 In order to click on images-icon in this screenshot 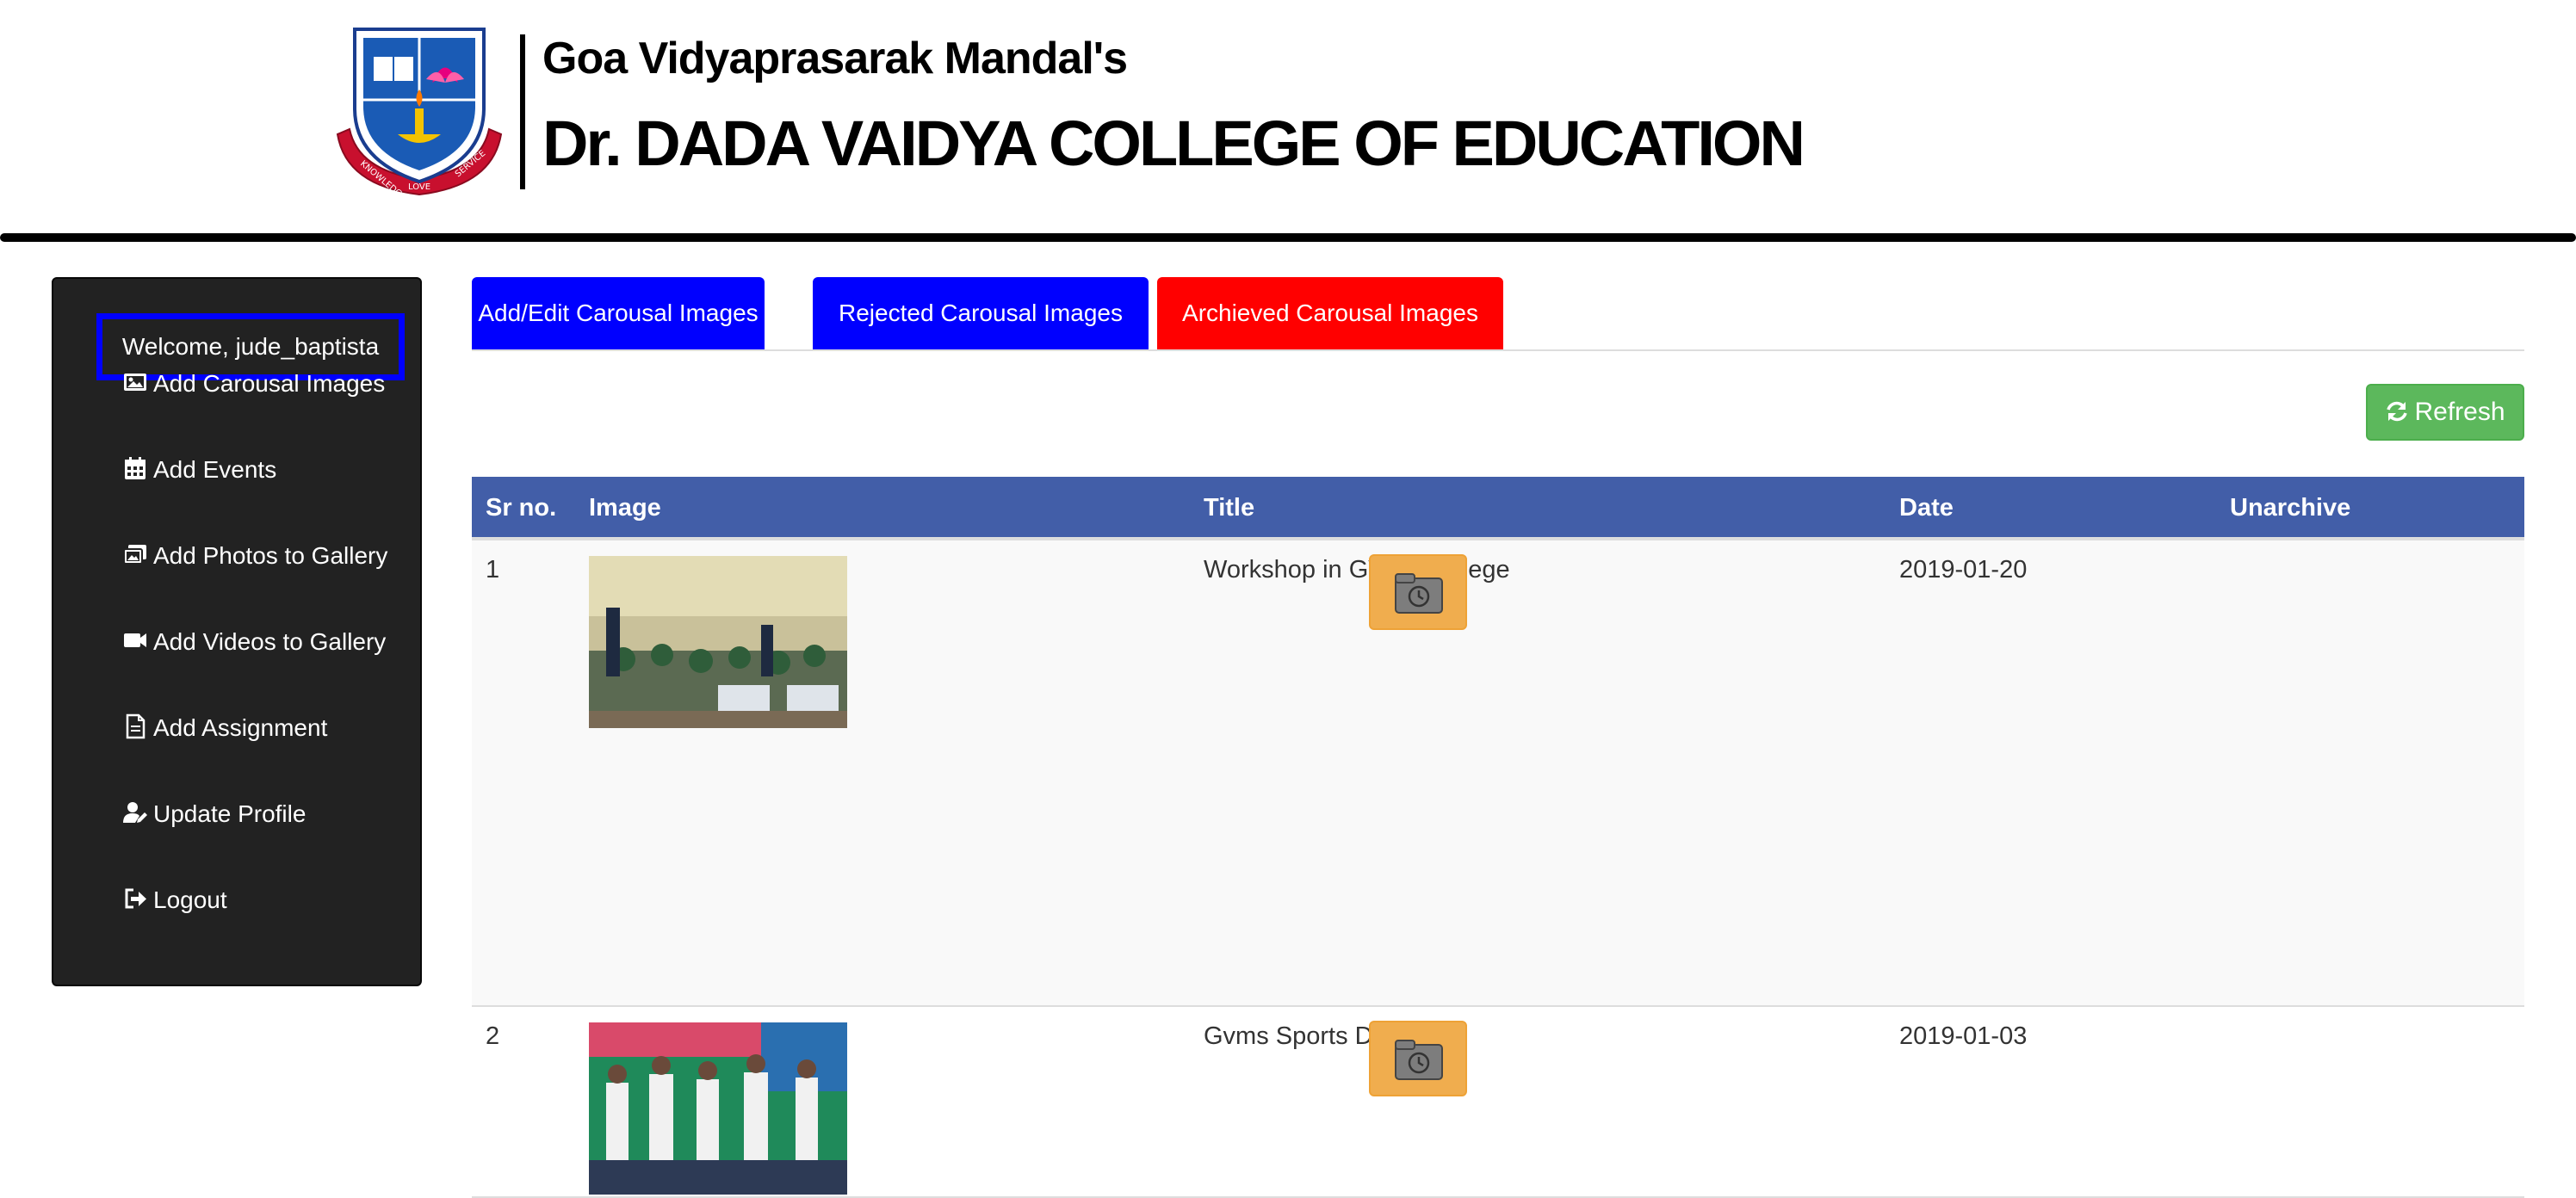, I will do `click(135, 554)`.